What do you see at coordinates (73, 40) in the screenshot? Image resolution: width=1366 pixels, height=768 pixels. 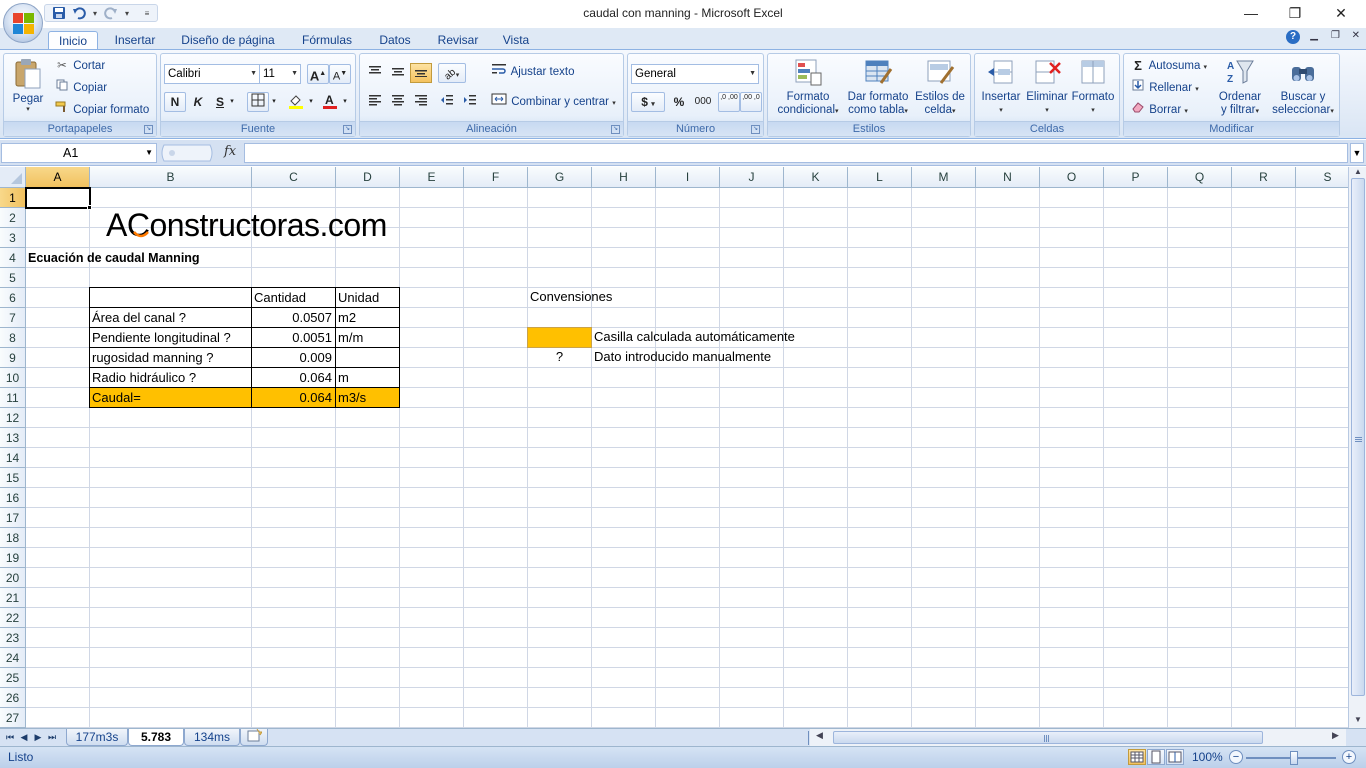 I see `tab-inicio: Inicio` at bounding box center [73, 40].